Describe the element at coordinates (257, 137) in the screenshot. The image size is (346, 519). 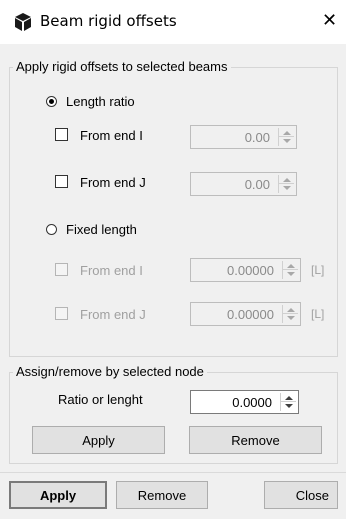
I see `ratio-from-end-i-value: 0.00` at that location.